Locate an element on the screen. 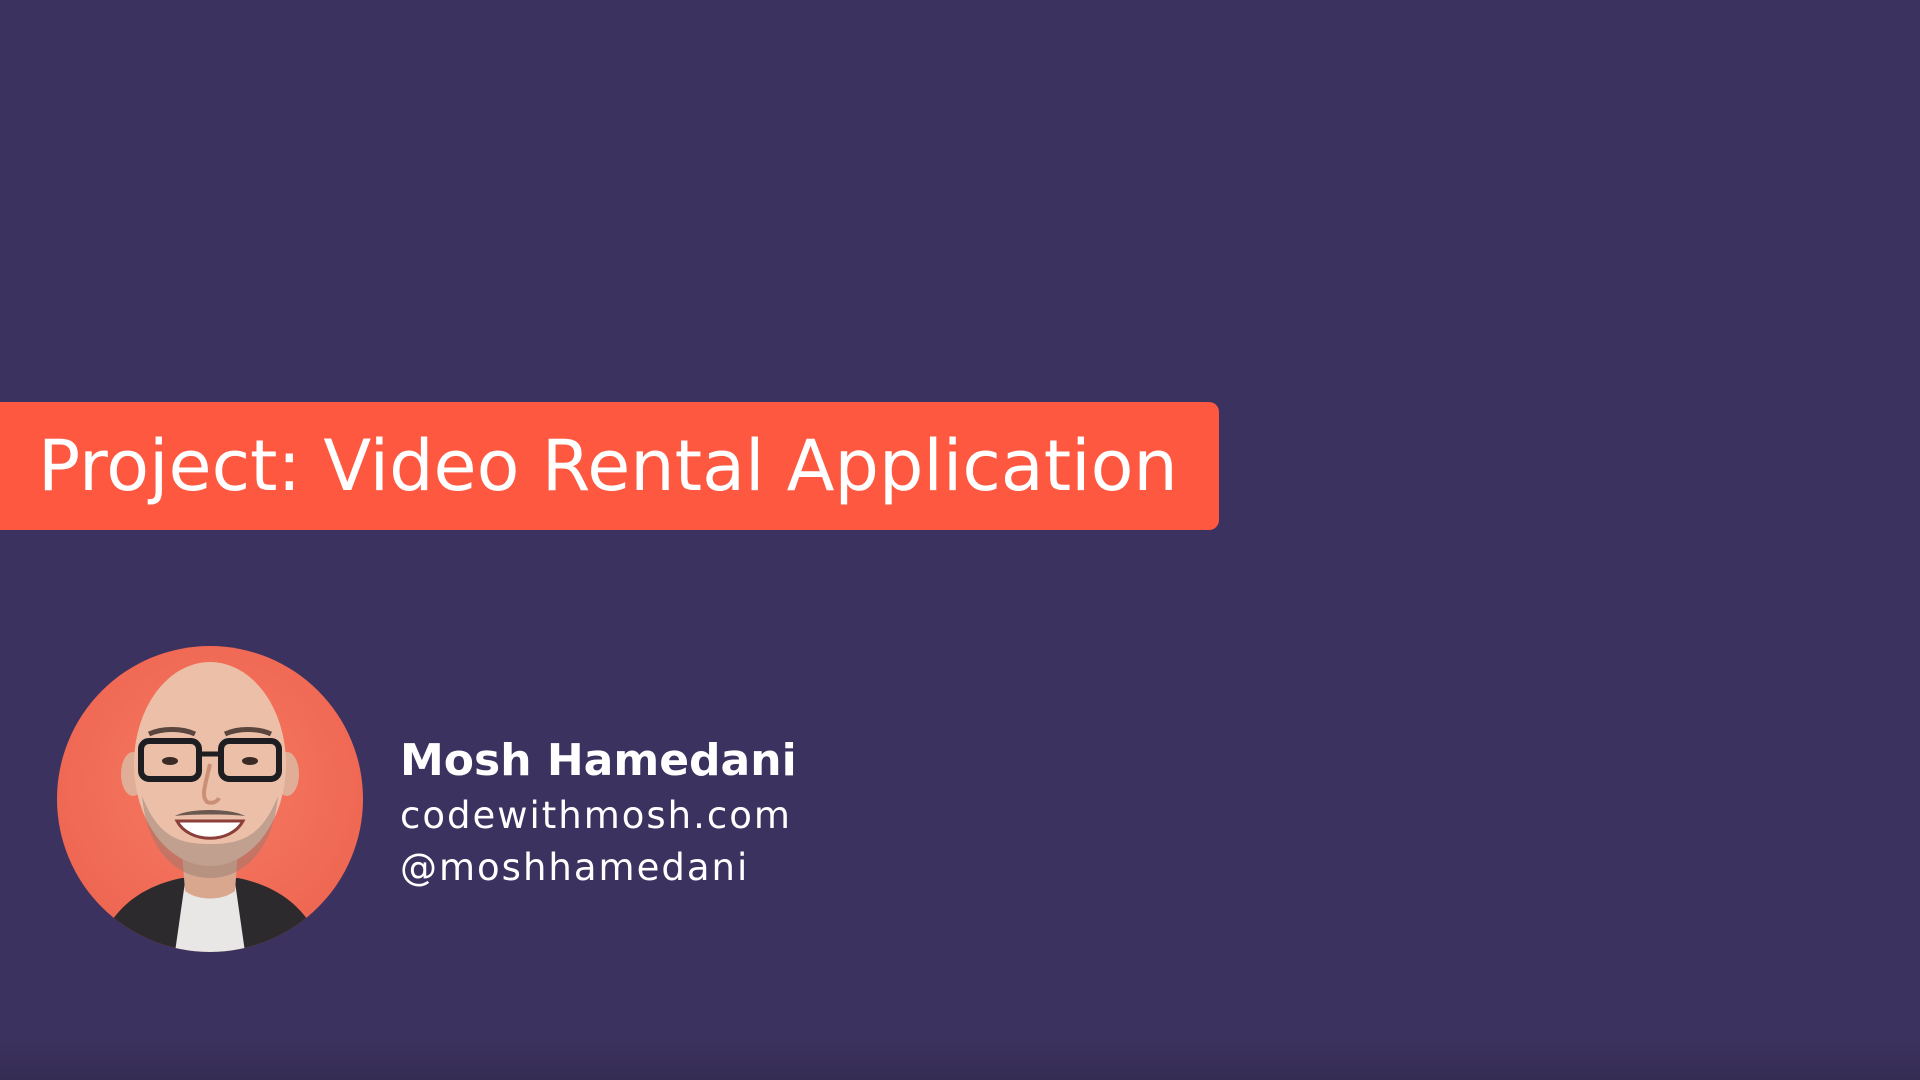 The height and width of the screenshot is (1080, 1920). presenter-name: Mosh Hamedani is located at coordinates (598, 760).